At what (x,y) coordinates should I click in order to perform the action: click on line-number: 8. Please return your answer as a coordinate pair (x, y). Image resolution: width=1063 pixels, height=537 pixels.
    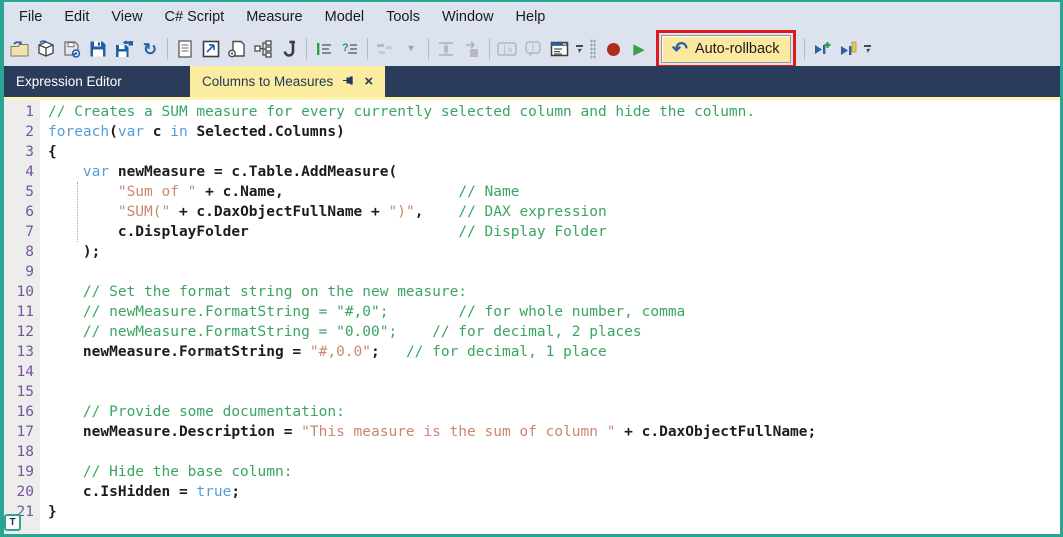
    Looking at the image, I should click on (29, 252).